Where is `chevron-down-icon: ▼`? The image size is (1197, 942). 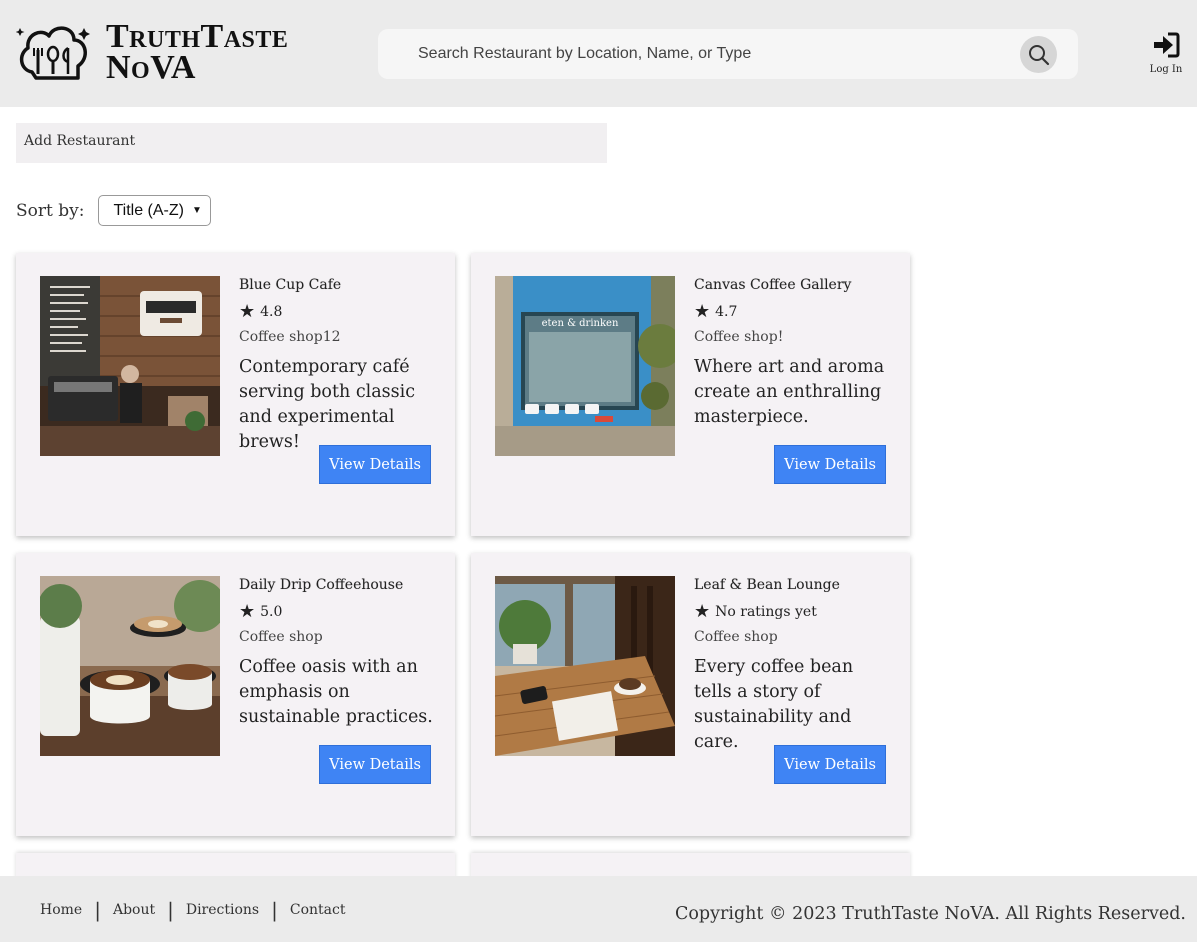 chevron-down-icon: ▼ is located at coordinates (196, 210).